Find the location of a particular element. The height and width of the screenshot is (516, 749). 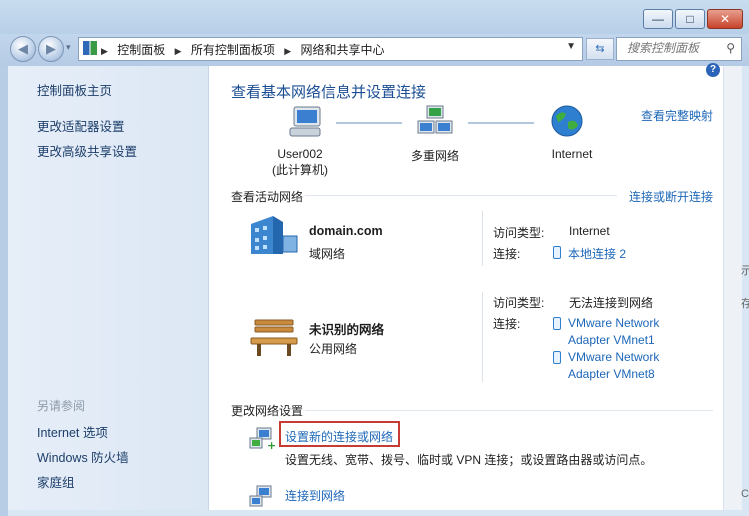

refresh-icon: ⇆ is located at coordinates (600, 49).